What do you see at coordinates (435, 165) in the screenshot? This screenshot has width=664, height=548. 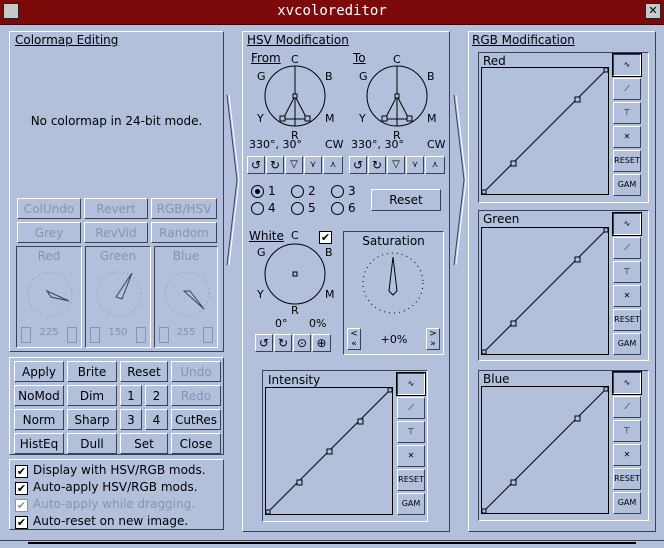 I see `to-shrink-icon: ⋏` at bounding box center [435, 165].